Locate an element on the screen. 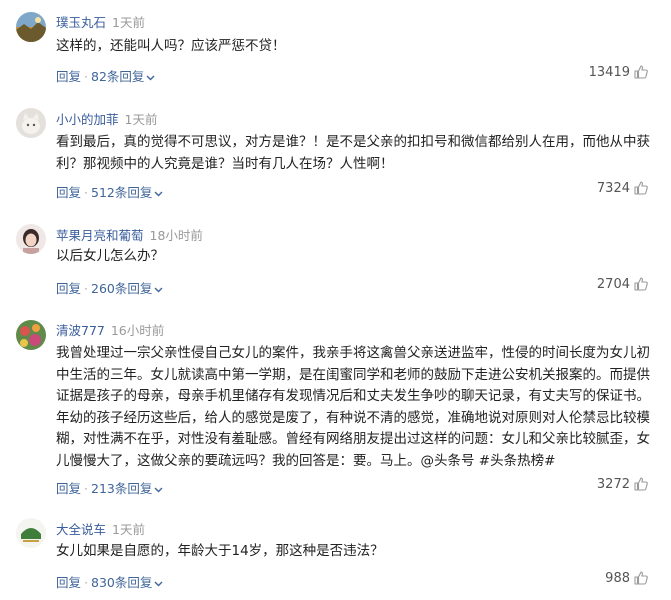 This screenshot has height=600, width=671. comment-meta: 小小的加菲 1天前 is located at coordinates (106, 118).